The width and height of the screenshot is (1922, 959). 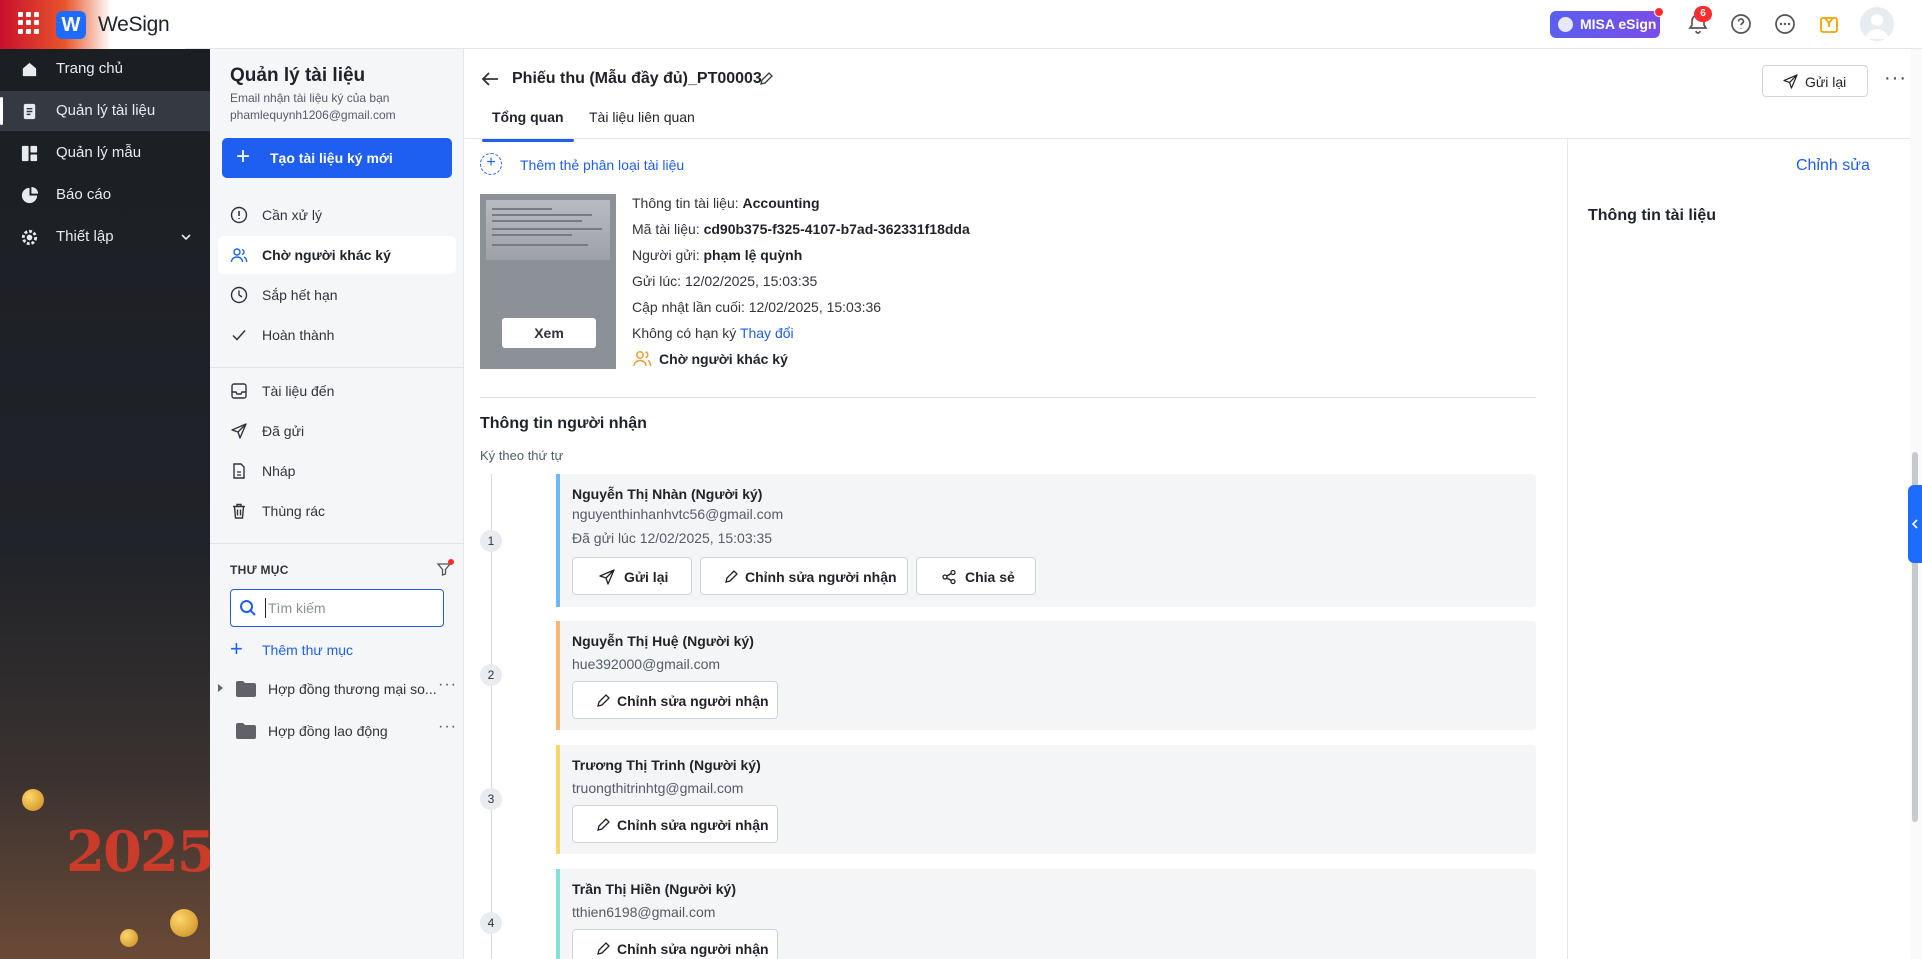 I want to click on view-button: Xem, so click(x=549, y=333).